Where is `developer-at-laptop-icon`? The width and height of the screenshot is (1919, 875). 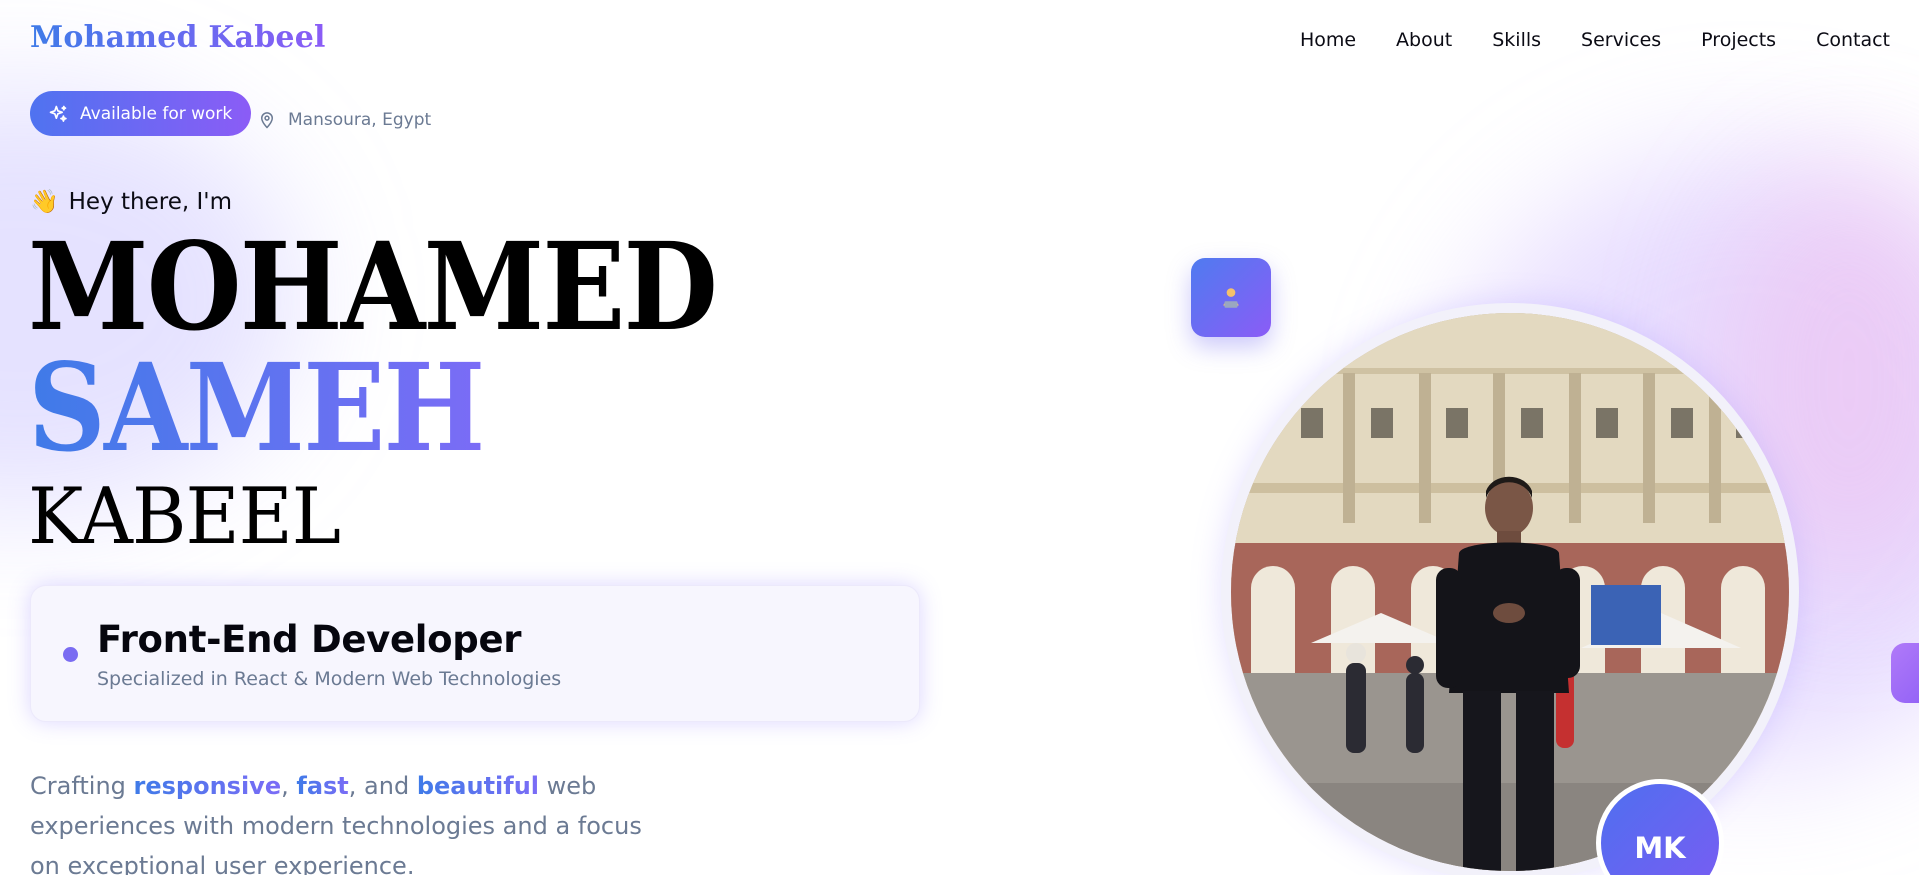
developer-at-laptop-icon is located at coordinates (1231, 297).